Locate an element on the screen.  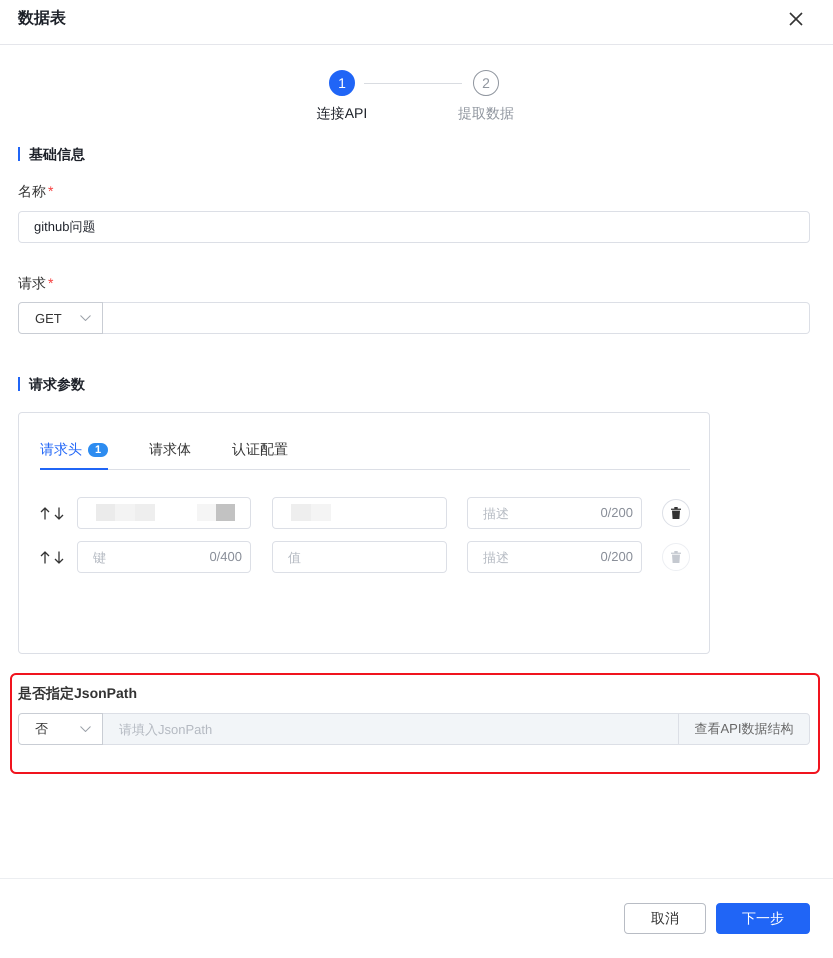
tab: 请求头 1 is located at coordinates (74, 451).